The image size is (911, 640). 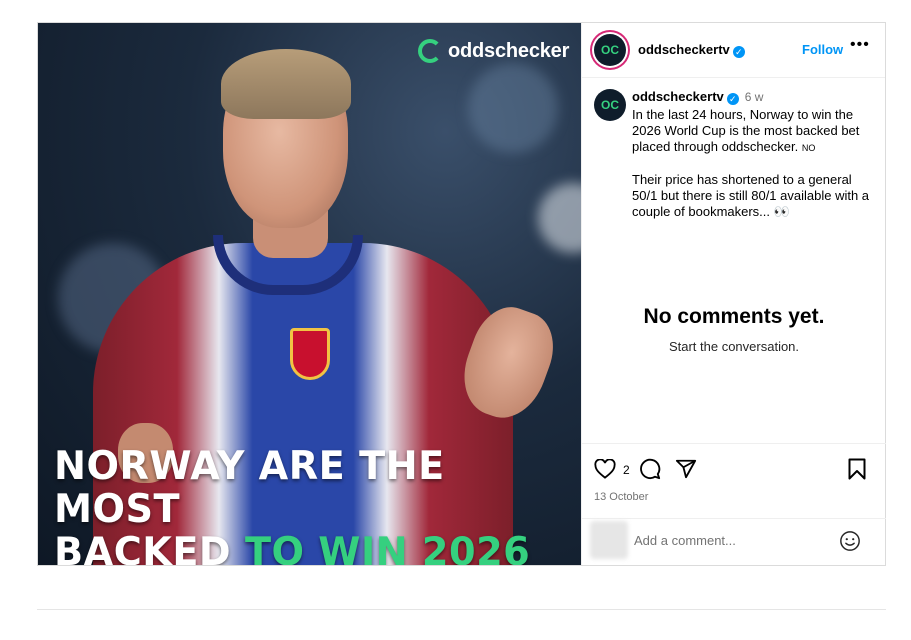 What do you see at coordinates (249, 488) in the screenshot?
I see `headline-line1: NORWAY ARE THE MOST` at bounding box center [249, 488].